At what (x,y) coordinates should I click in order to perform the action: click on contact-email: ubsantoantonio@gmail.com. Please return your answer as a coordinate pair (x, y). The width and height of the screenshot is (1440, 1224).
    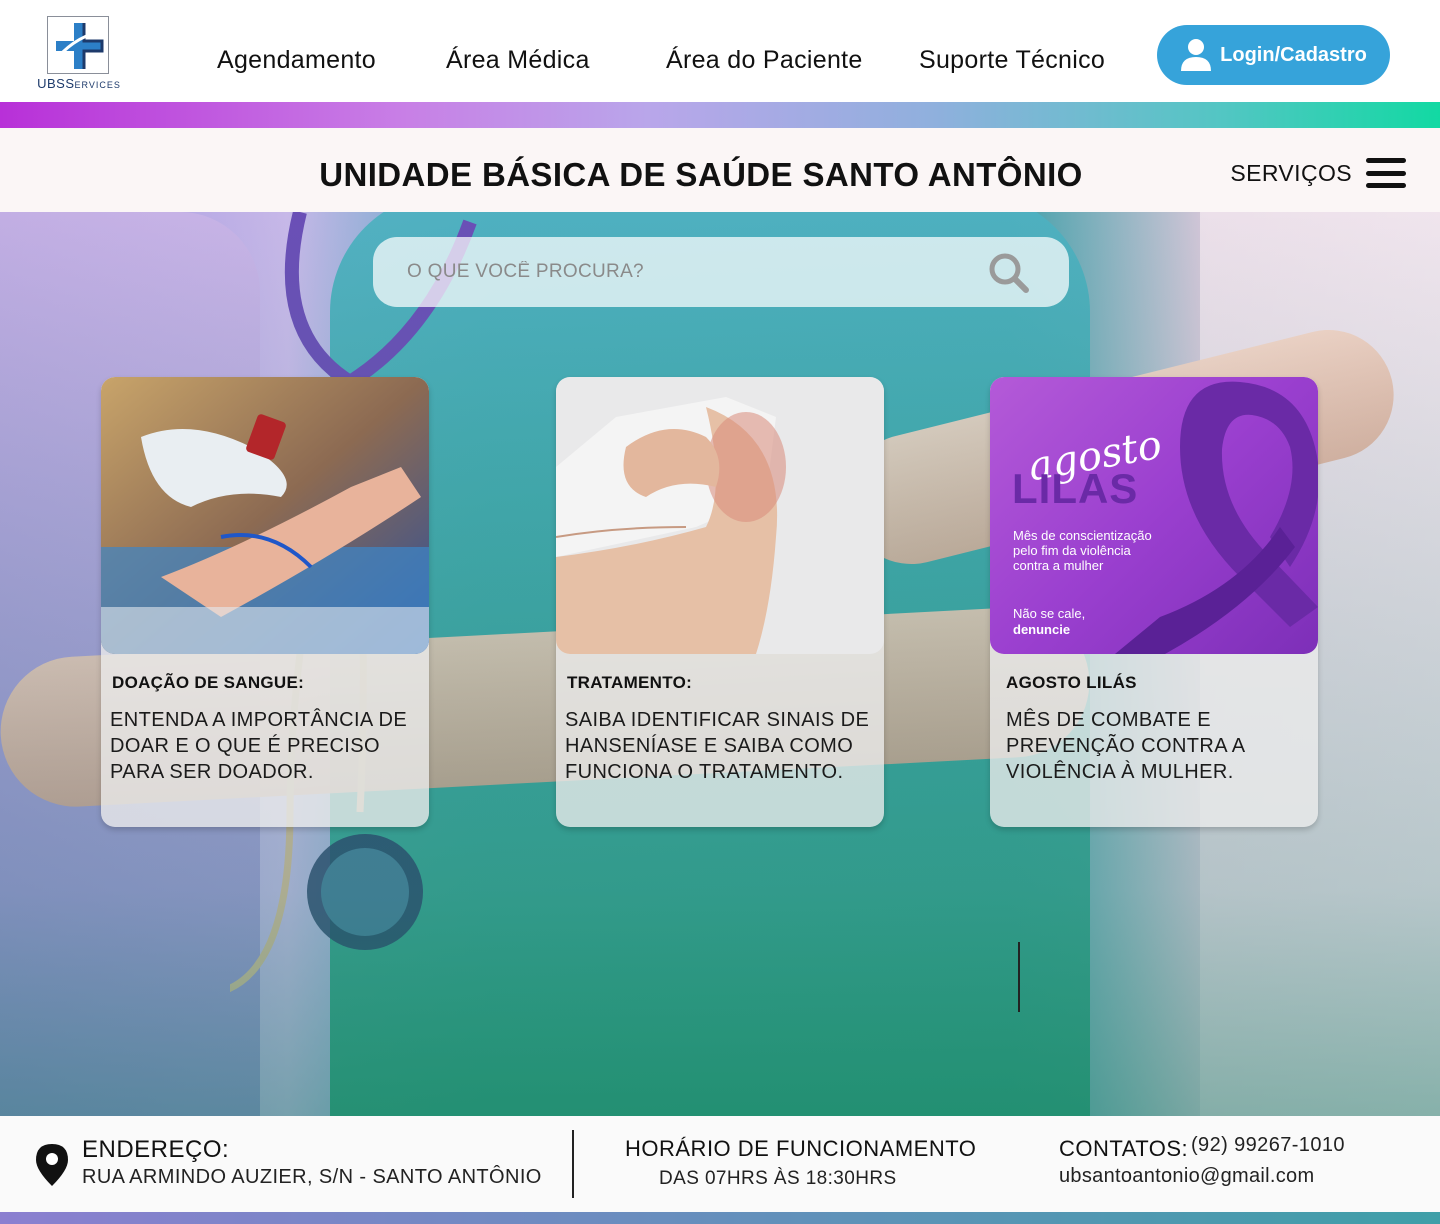
    Looking at the image, I should click on (1186, 1176).